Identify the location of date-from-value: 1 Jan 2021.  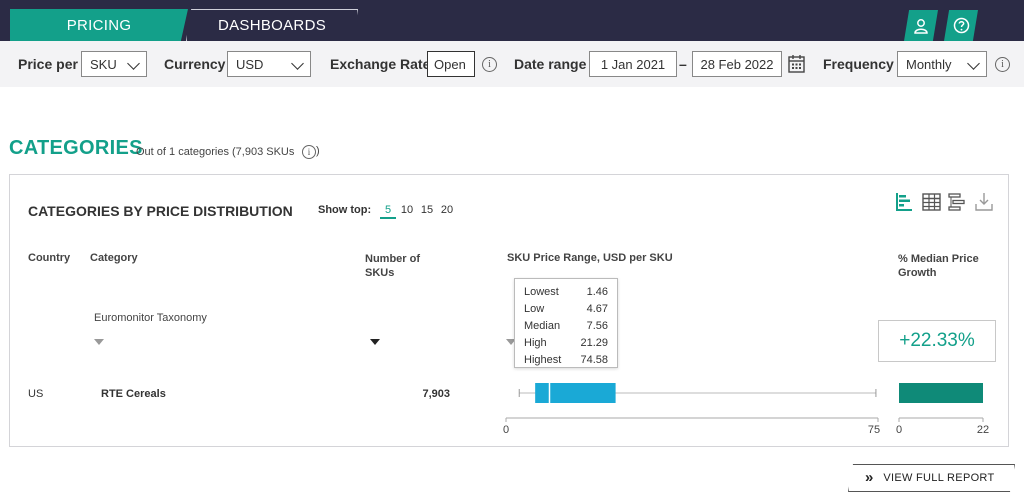
(633, 64).